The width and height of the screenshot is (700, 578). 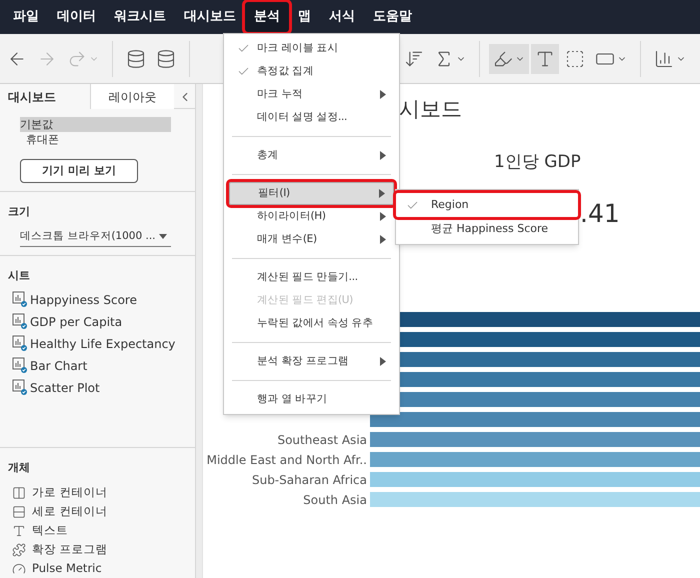 I want to click on menu-option: 하이라이터(H), so click(x=311, y=216).